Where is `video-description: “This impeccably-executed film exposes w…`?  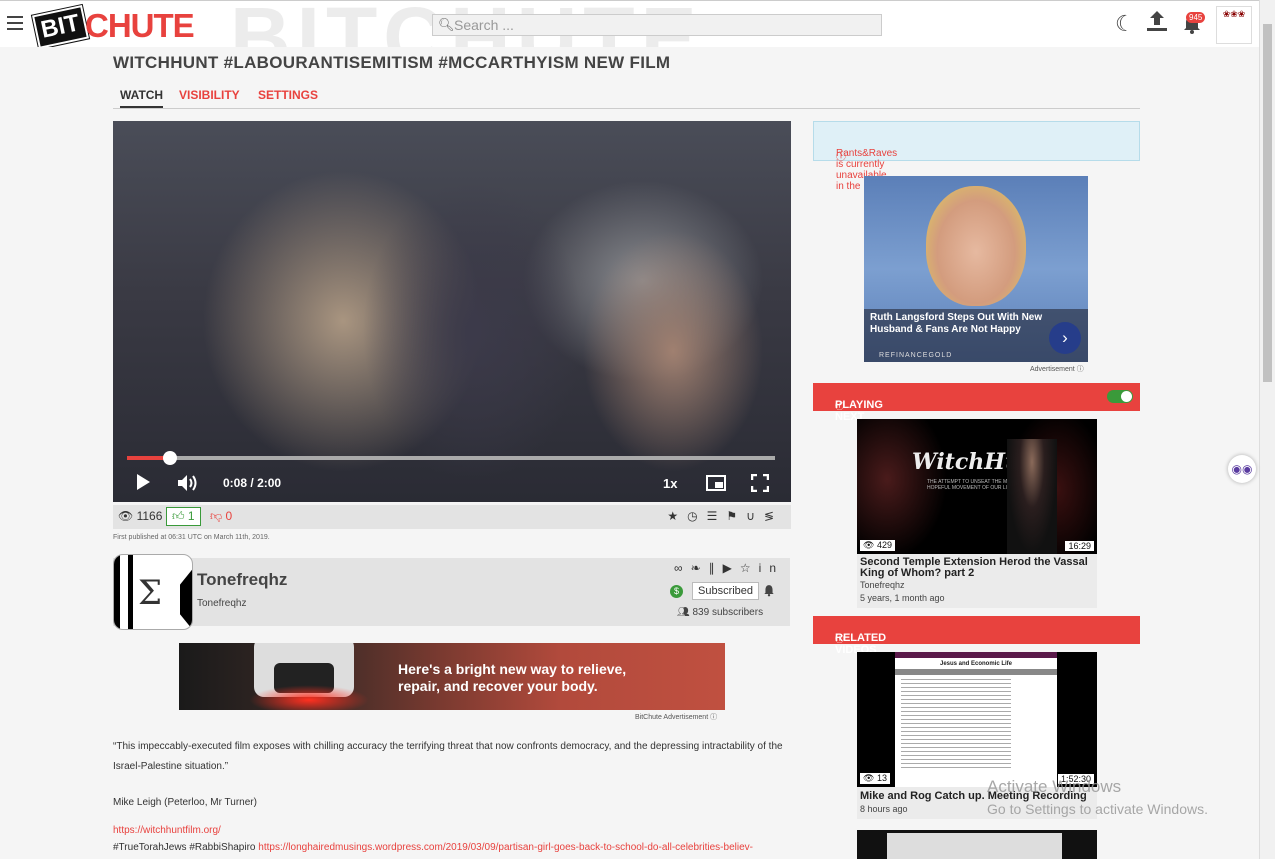
video-description: “This impeccably-executed film exposes w… is located at coordinates (453, 798).